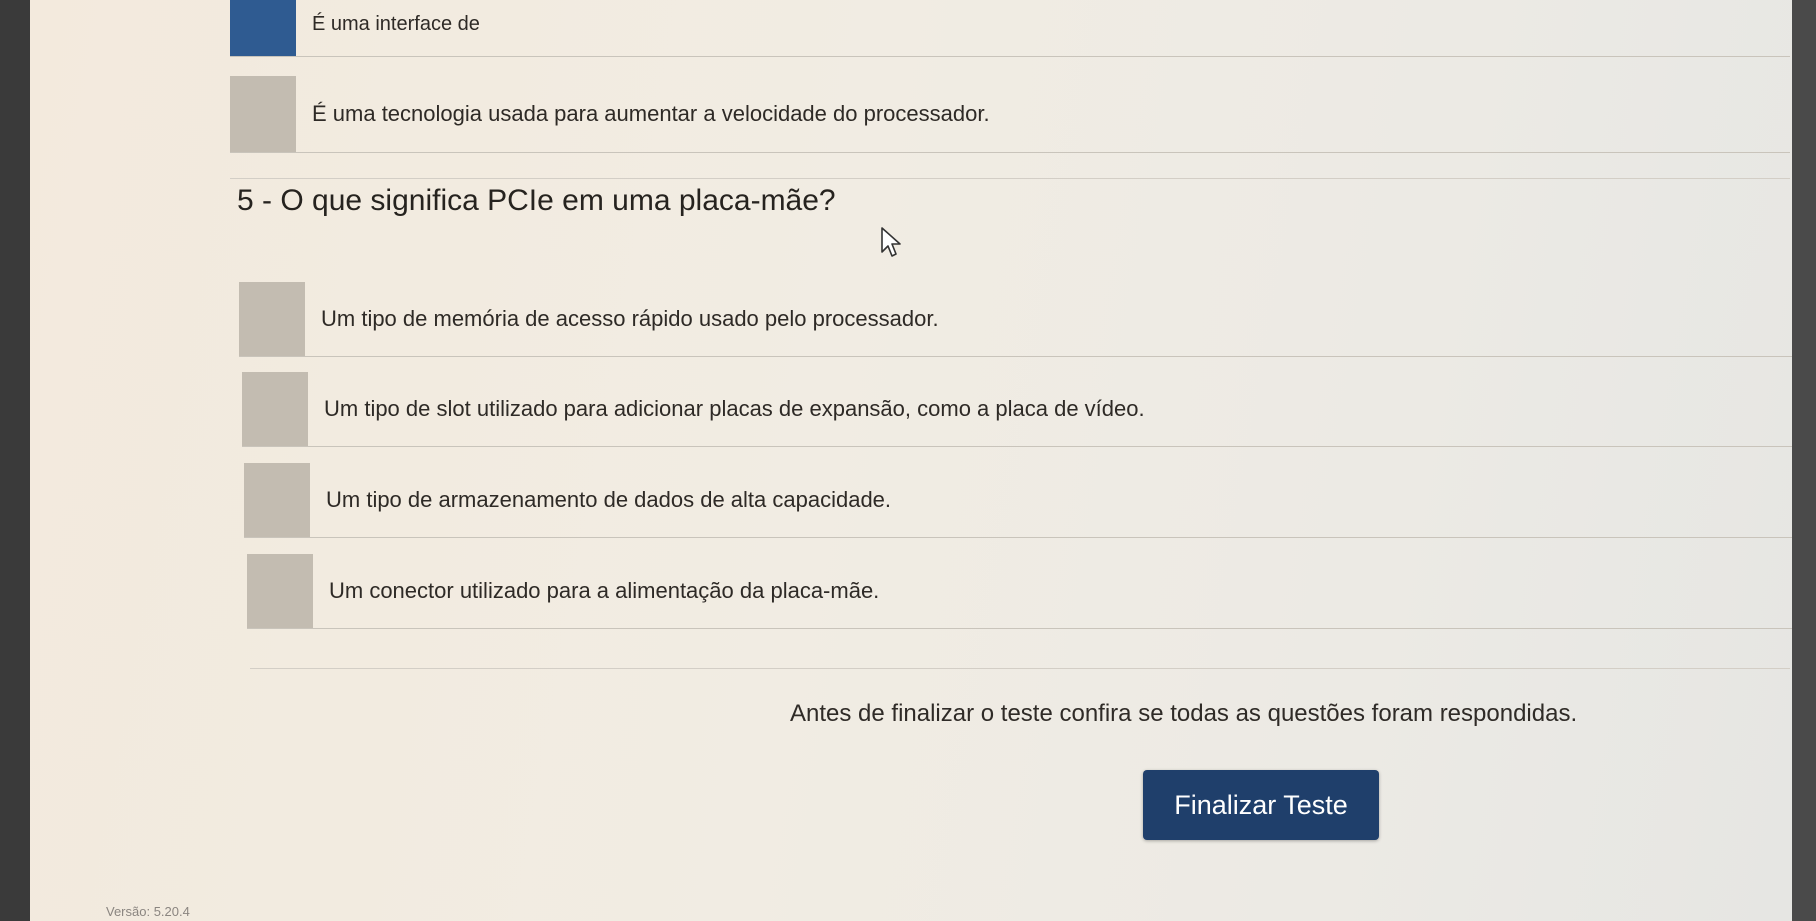  I want to click on option-selected-marker, so click(263, 28).